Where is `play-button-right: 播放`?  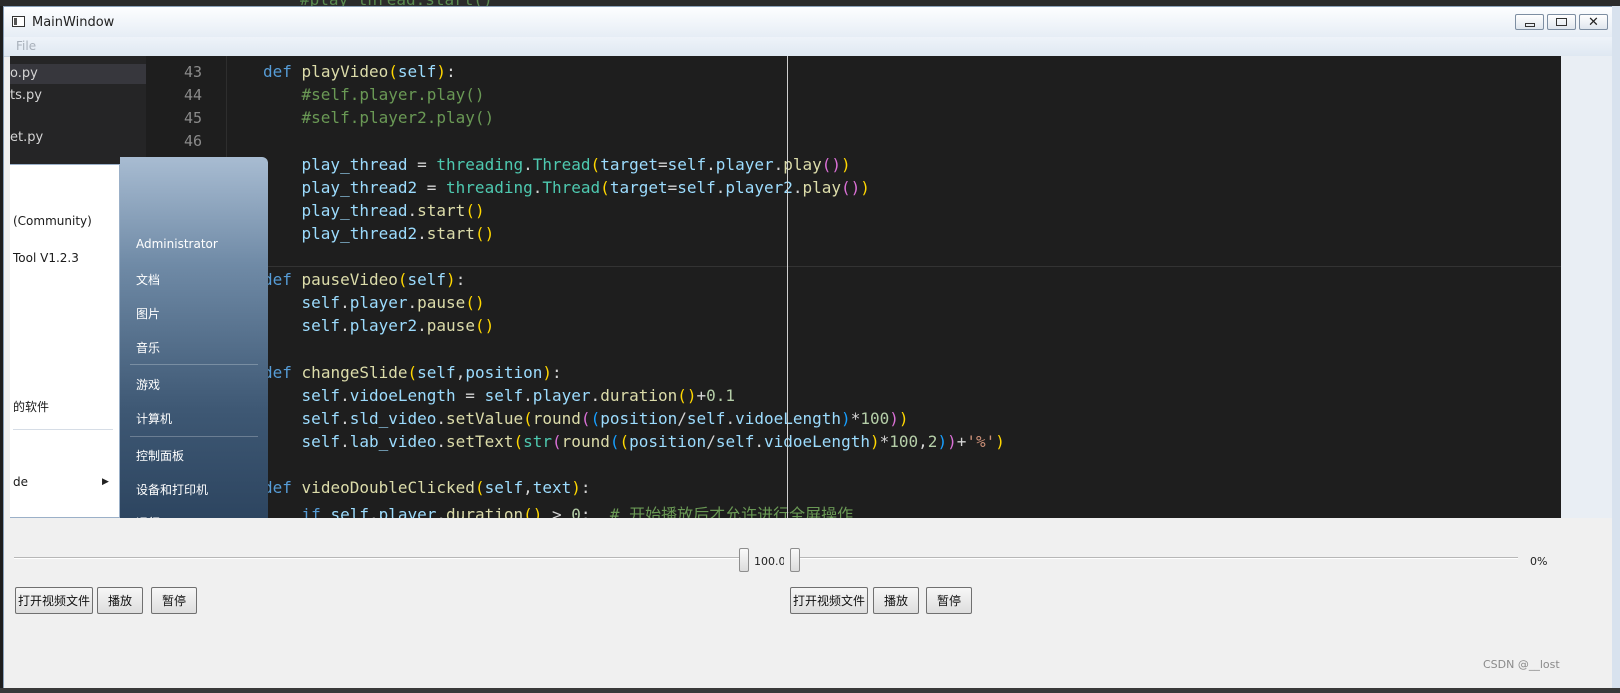 play-button-right: 播放 is located at coordinates (896, 600).